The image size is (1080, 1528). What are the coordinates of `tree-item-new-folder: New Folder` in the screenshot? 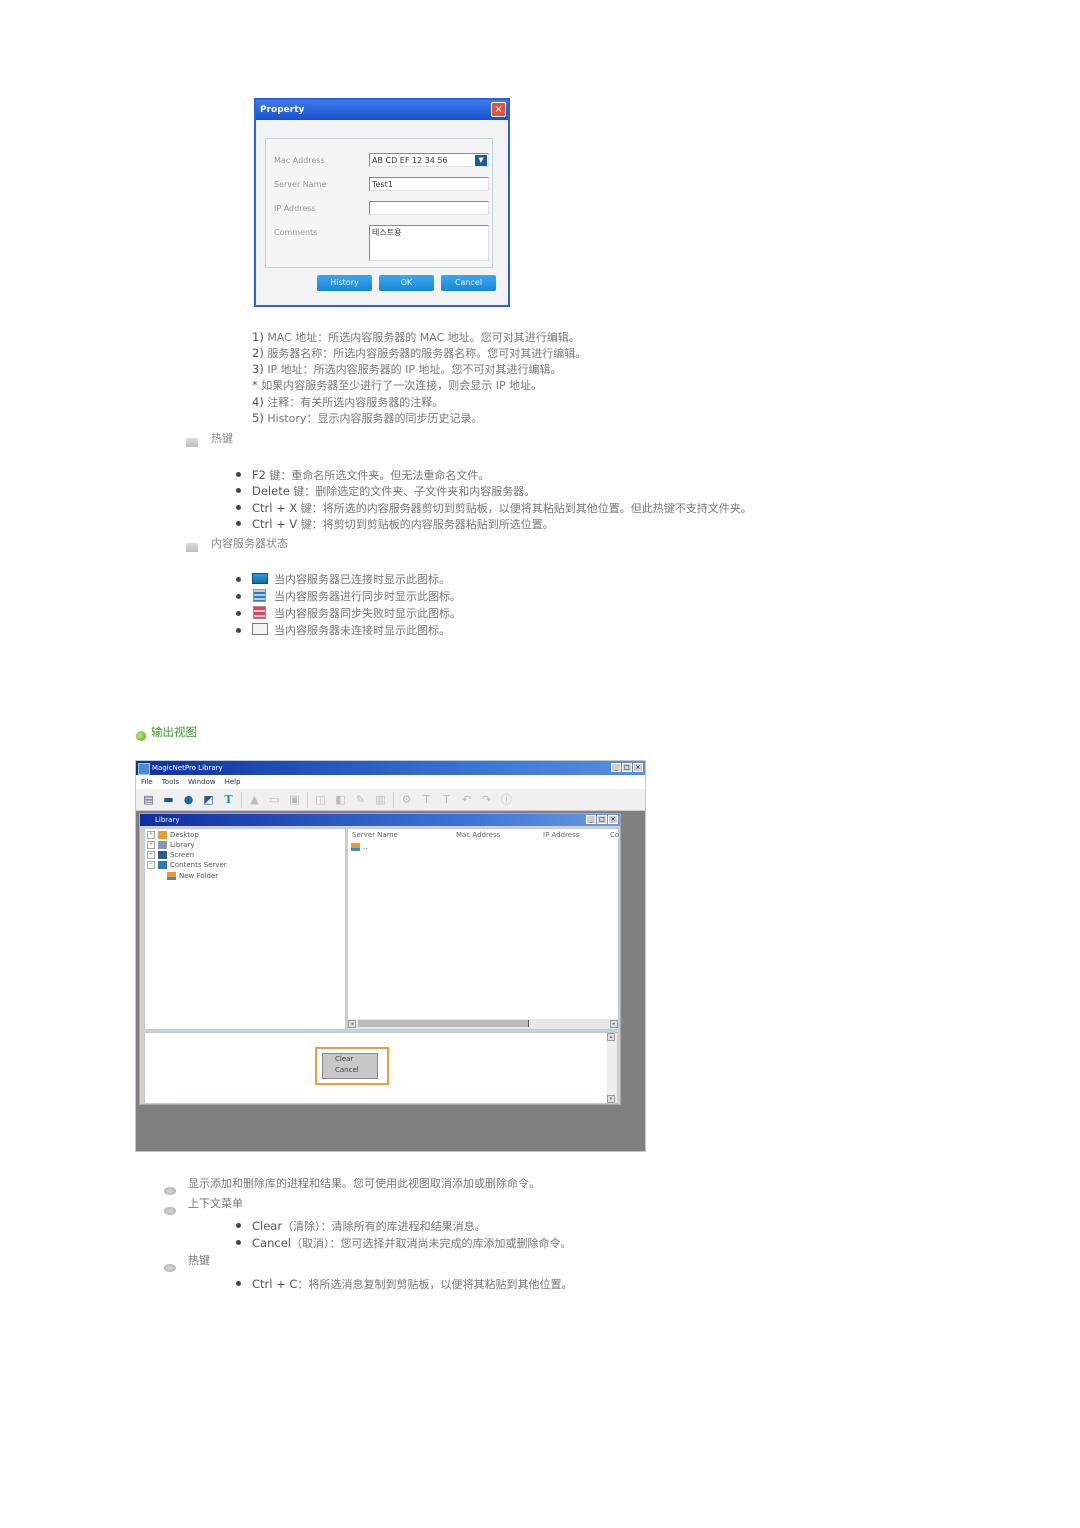 It's located at (192, 876).